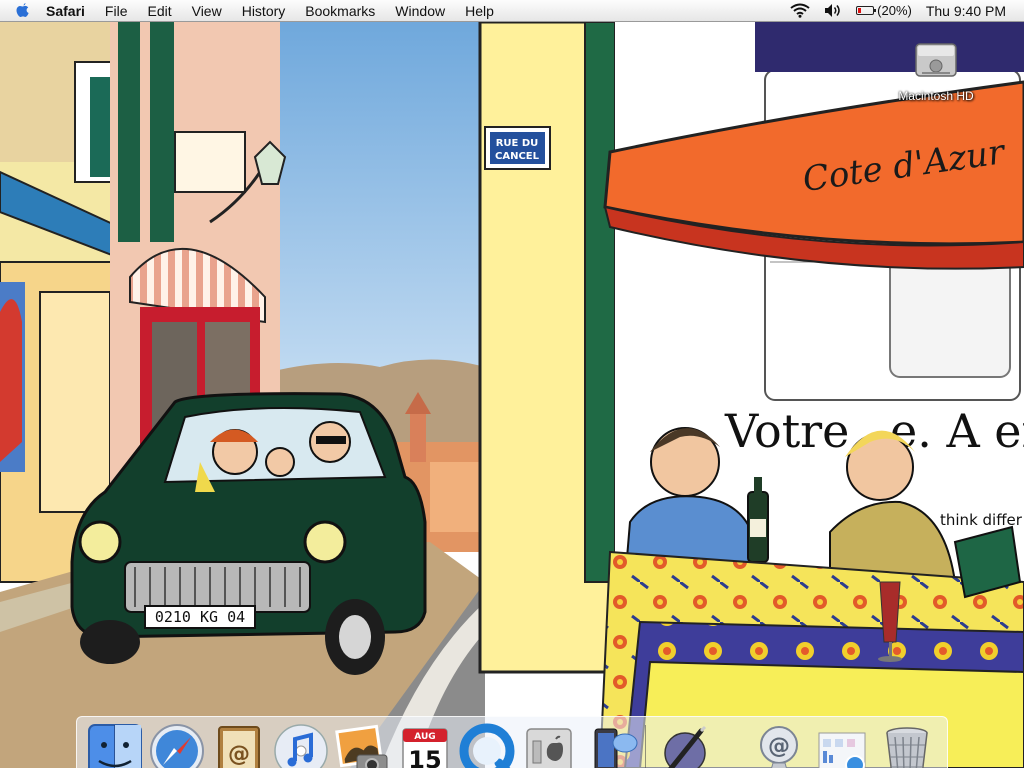 The image size is (1024, 768). I want to click on dock-item-itunes, so click(301, 744).